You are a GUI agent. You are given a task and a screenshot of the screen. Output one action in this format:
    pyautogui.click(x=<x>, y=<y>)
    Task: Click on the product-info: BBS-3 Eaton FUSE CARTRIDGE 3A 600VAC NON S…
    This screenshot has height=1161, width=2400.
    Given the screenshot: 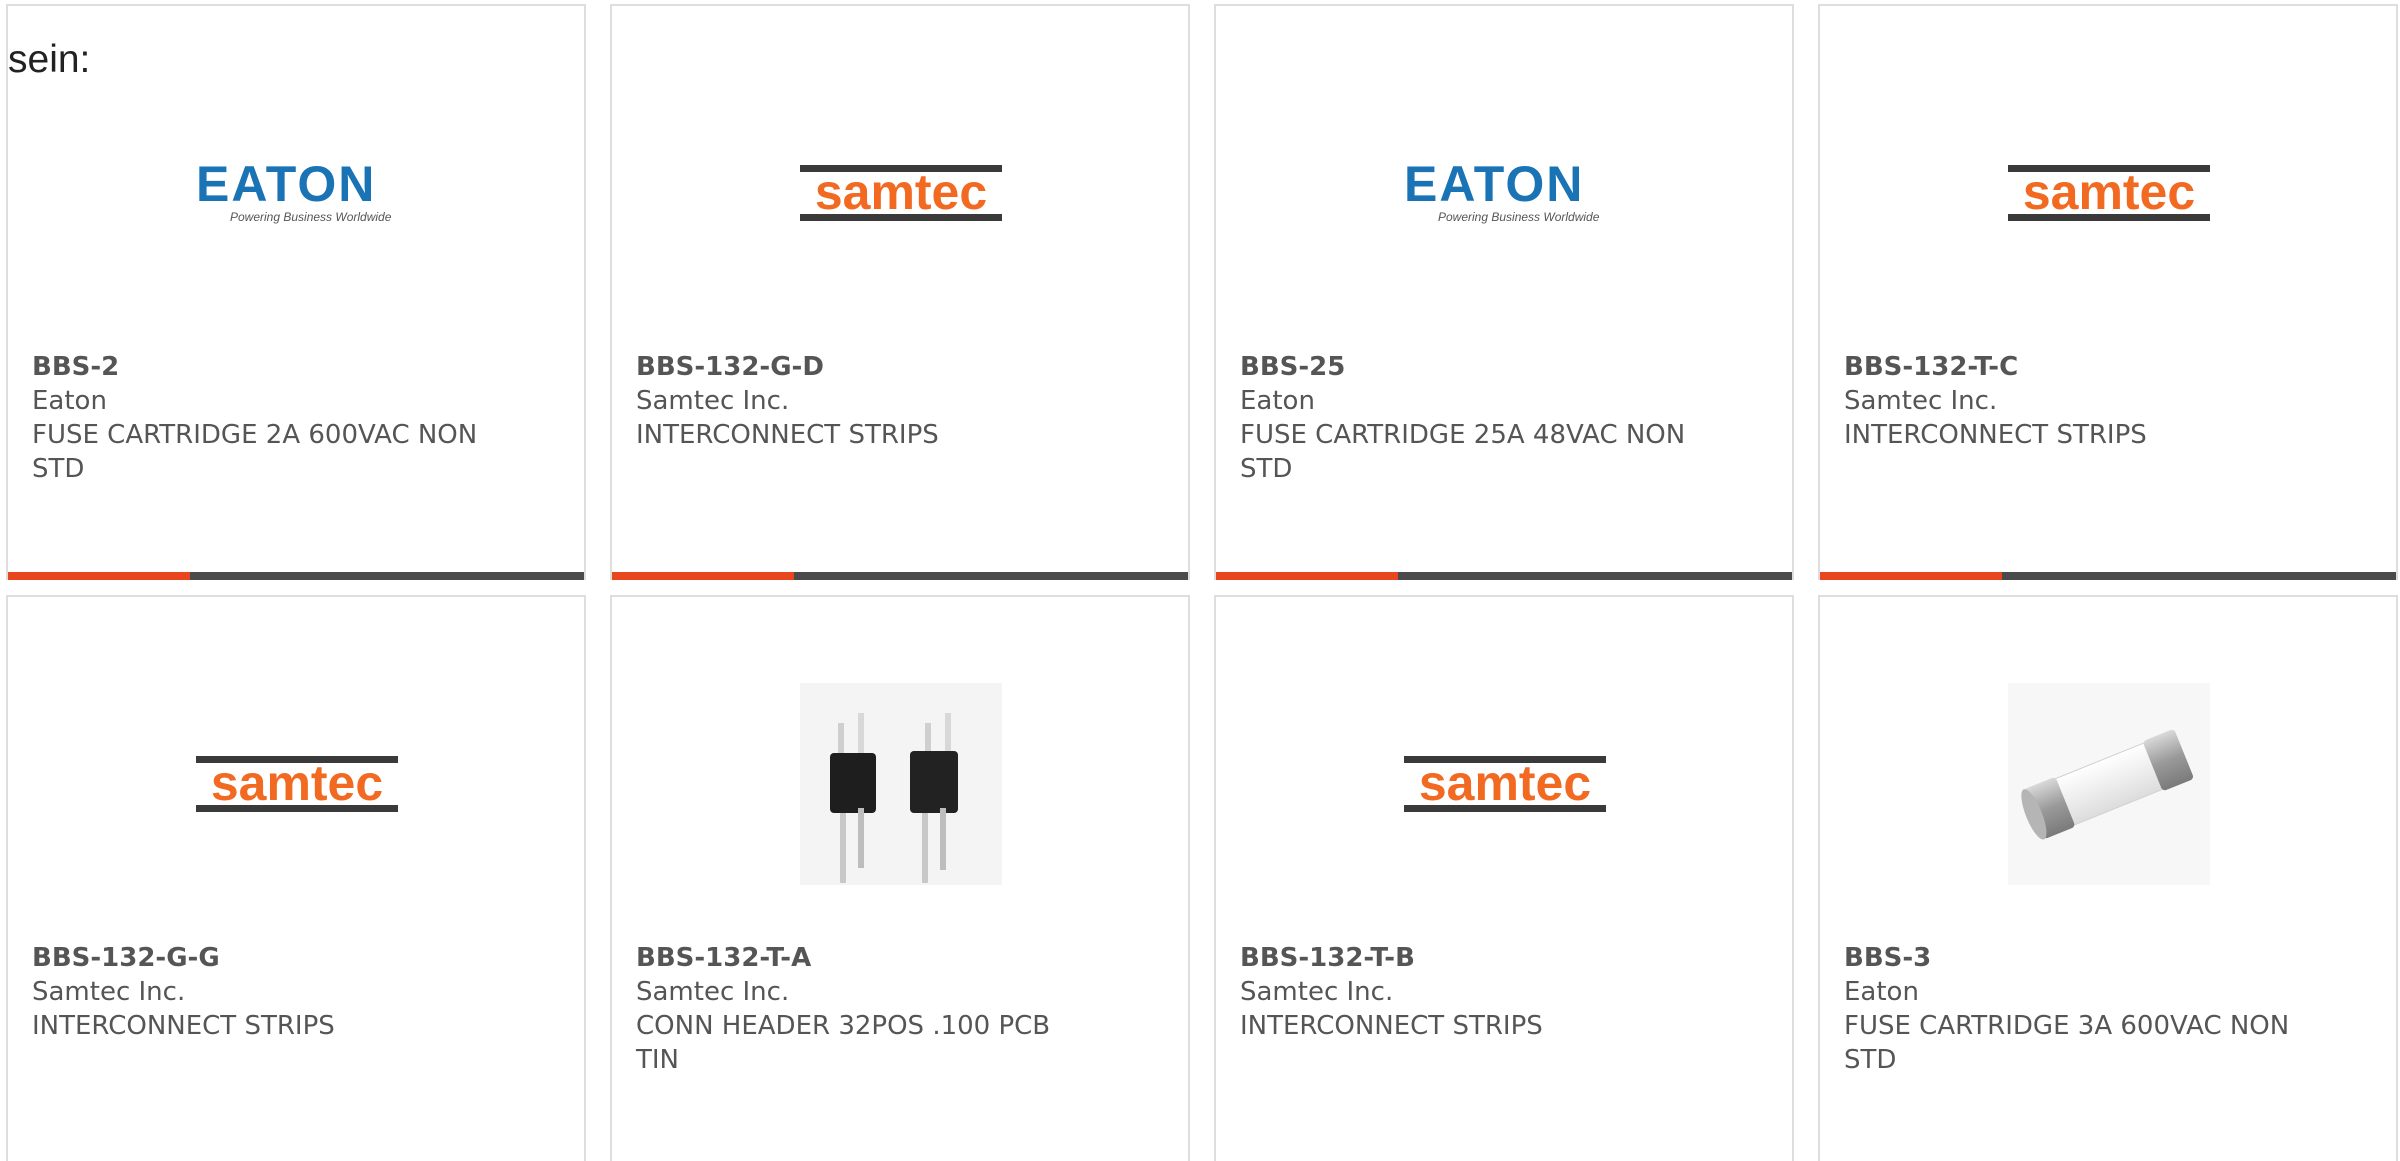 What is the action you would take?
    pyautogui.click(x=2108, y=1009)
    